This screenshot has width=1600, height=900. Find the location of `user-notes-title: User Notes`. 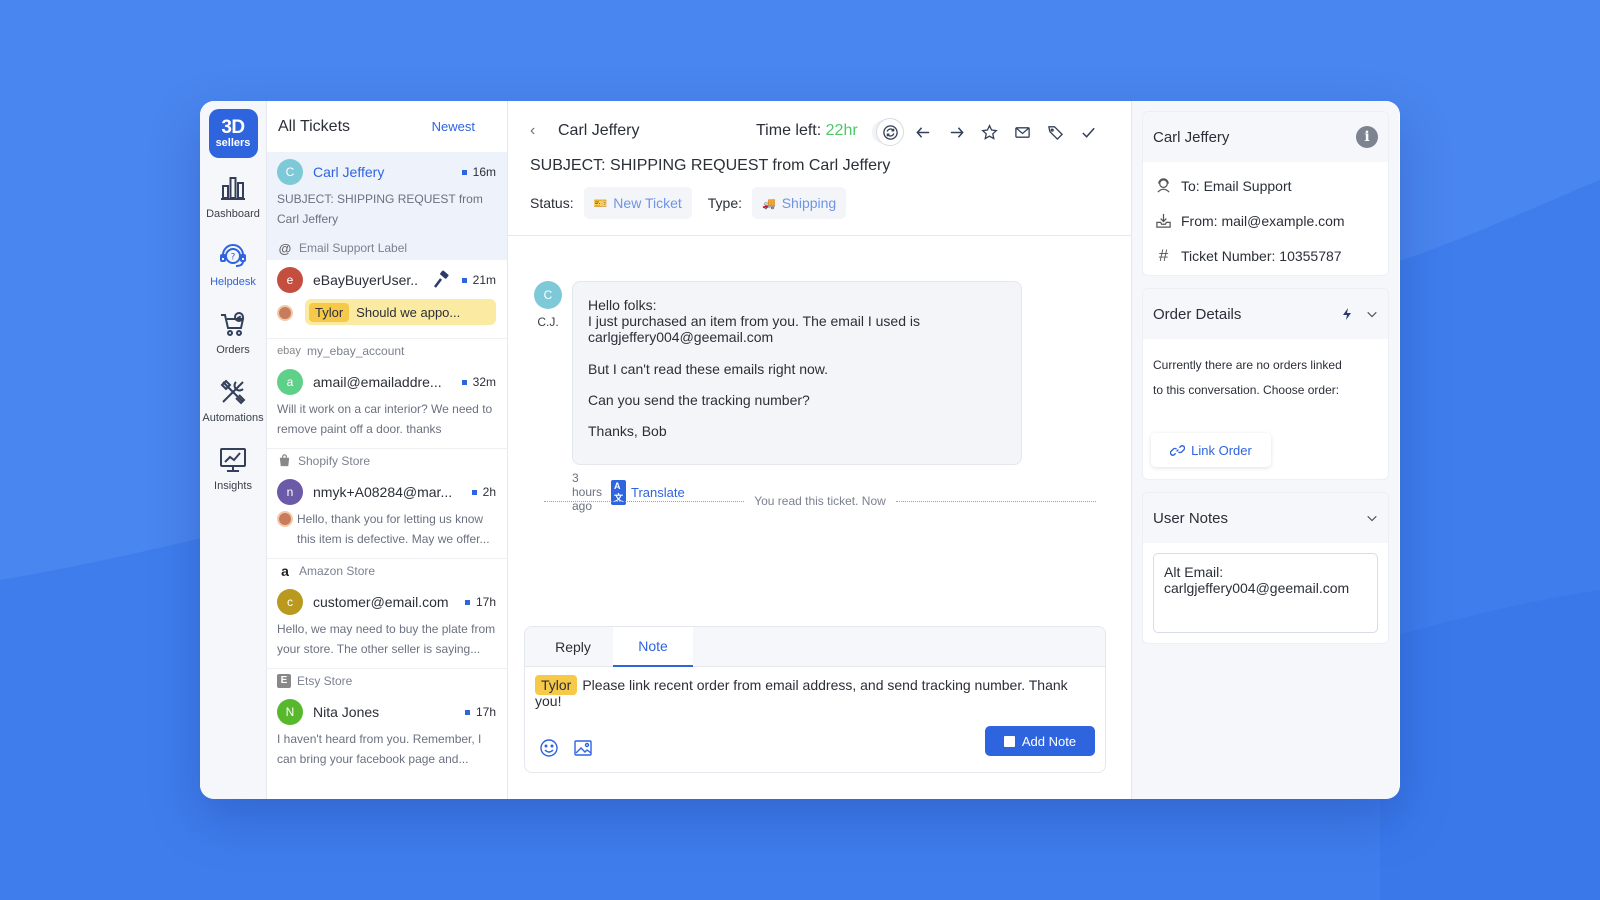

user-notes-title: User Notes is located at coordinates (1191, 518).